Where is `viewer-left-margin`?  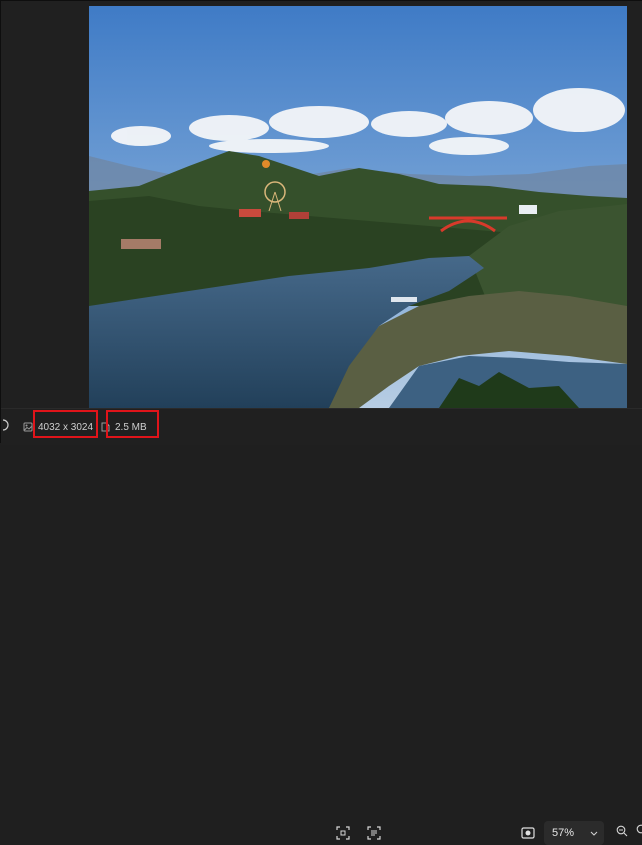 viewer-left-margin is located at coordinates (45, 204).